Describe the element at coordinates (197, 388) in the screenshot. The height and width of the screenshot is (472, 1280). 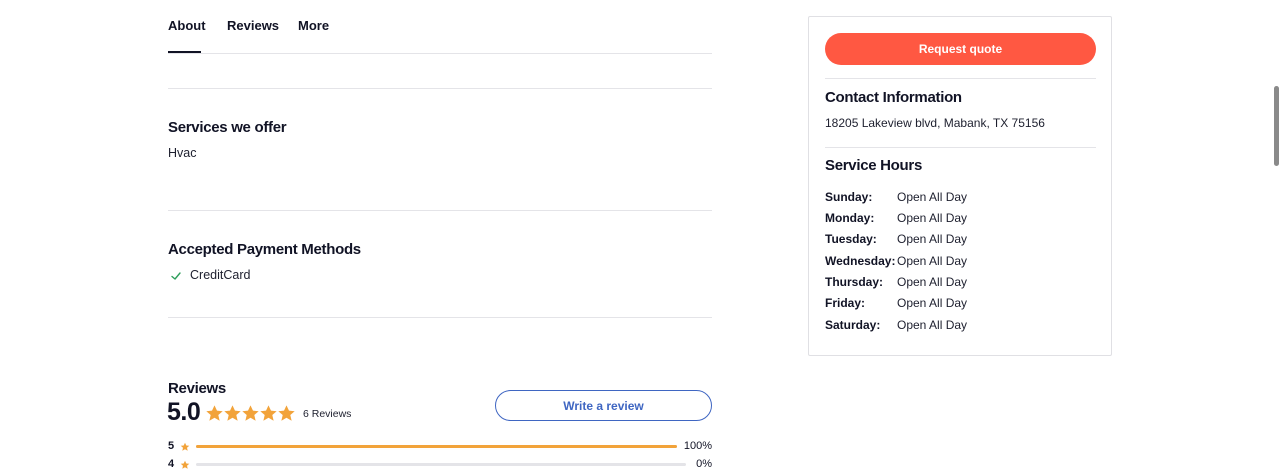
I see `reviews-title: Reviews` at that location.